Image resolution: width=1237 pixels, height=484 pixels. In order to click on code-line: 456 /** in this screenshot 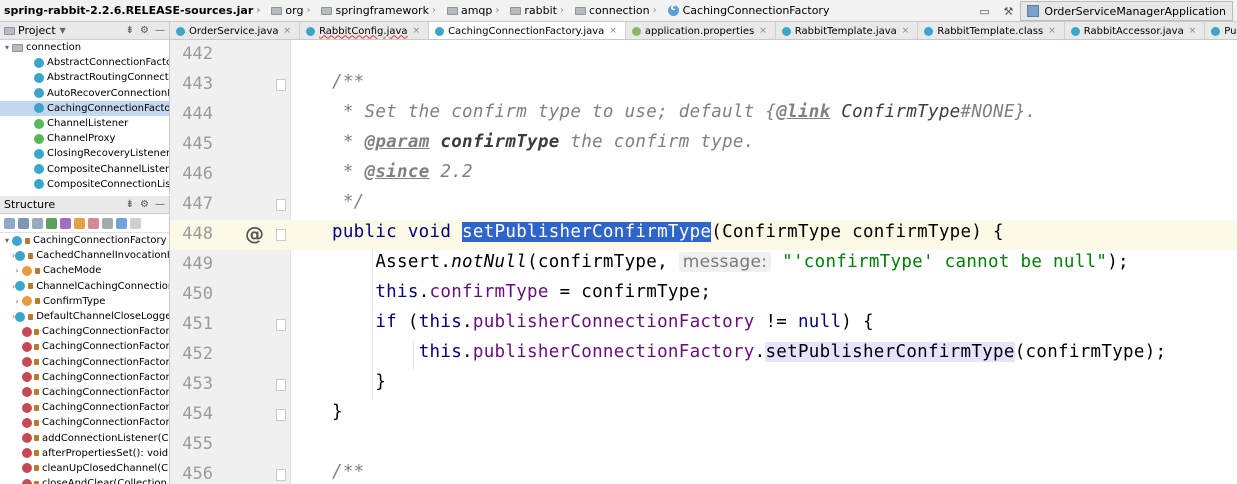, I will do `click(703, 472)`.